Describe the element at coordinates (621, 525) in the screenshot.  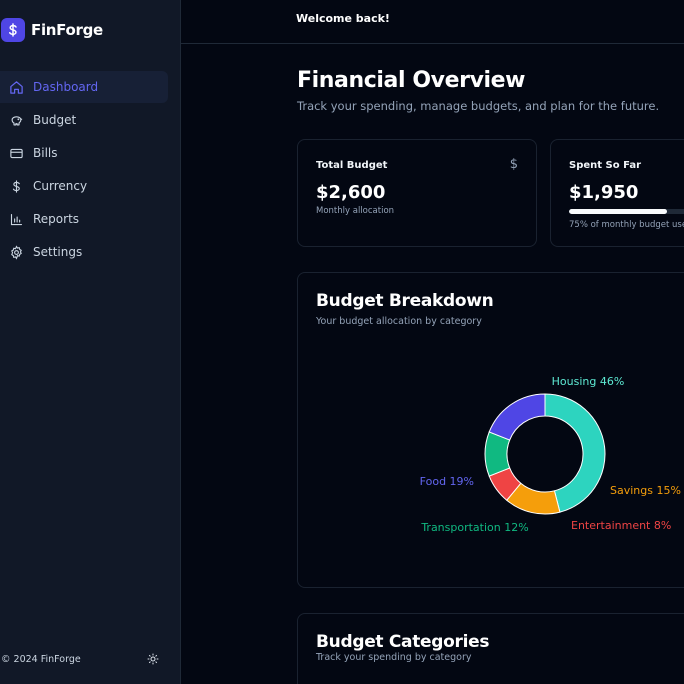
I see `donut-label-entertainment: Entertainment 8%` at that location.